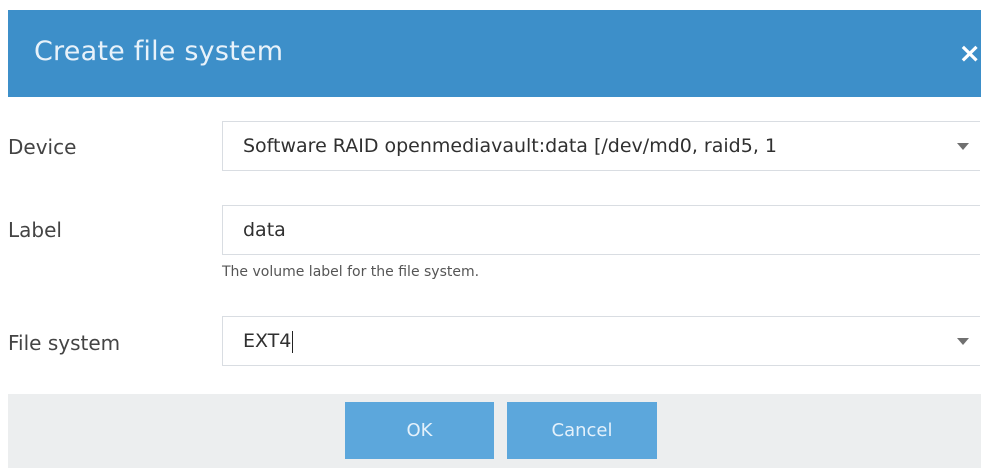 Image resolution: width=981 pixels, height=468 pixels. Describe the element at coordinates (42, 147) in the screenshot. I see `device-label: Device` at that location.